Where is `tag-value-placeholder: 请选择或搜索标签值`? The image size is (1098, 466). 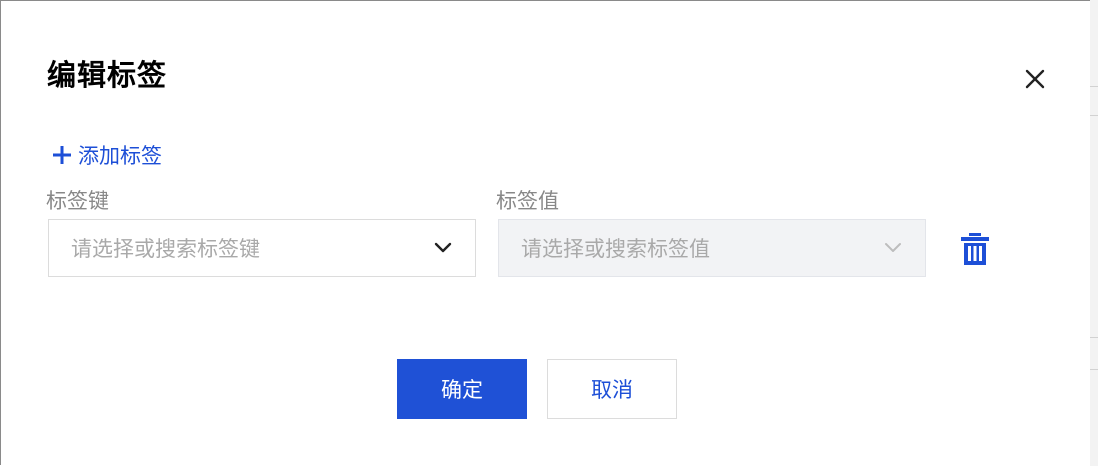 tag-value-placeholder: 请选择或搜索标签值 is located at coordinates (615, 249).